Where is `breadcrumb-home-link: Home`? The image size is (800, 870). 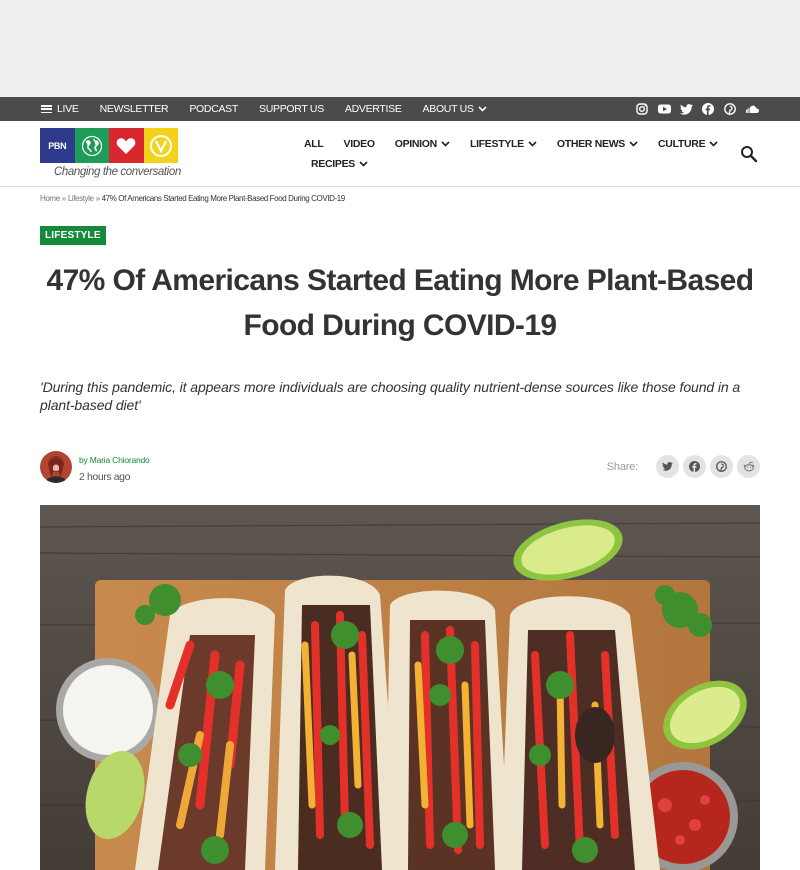 breadcrumb-home-link: Home is located at coordinates (50, 198).